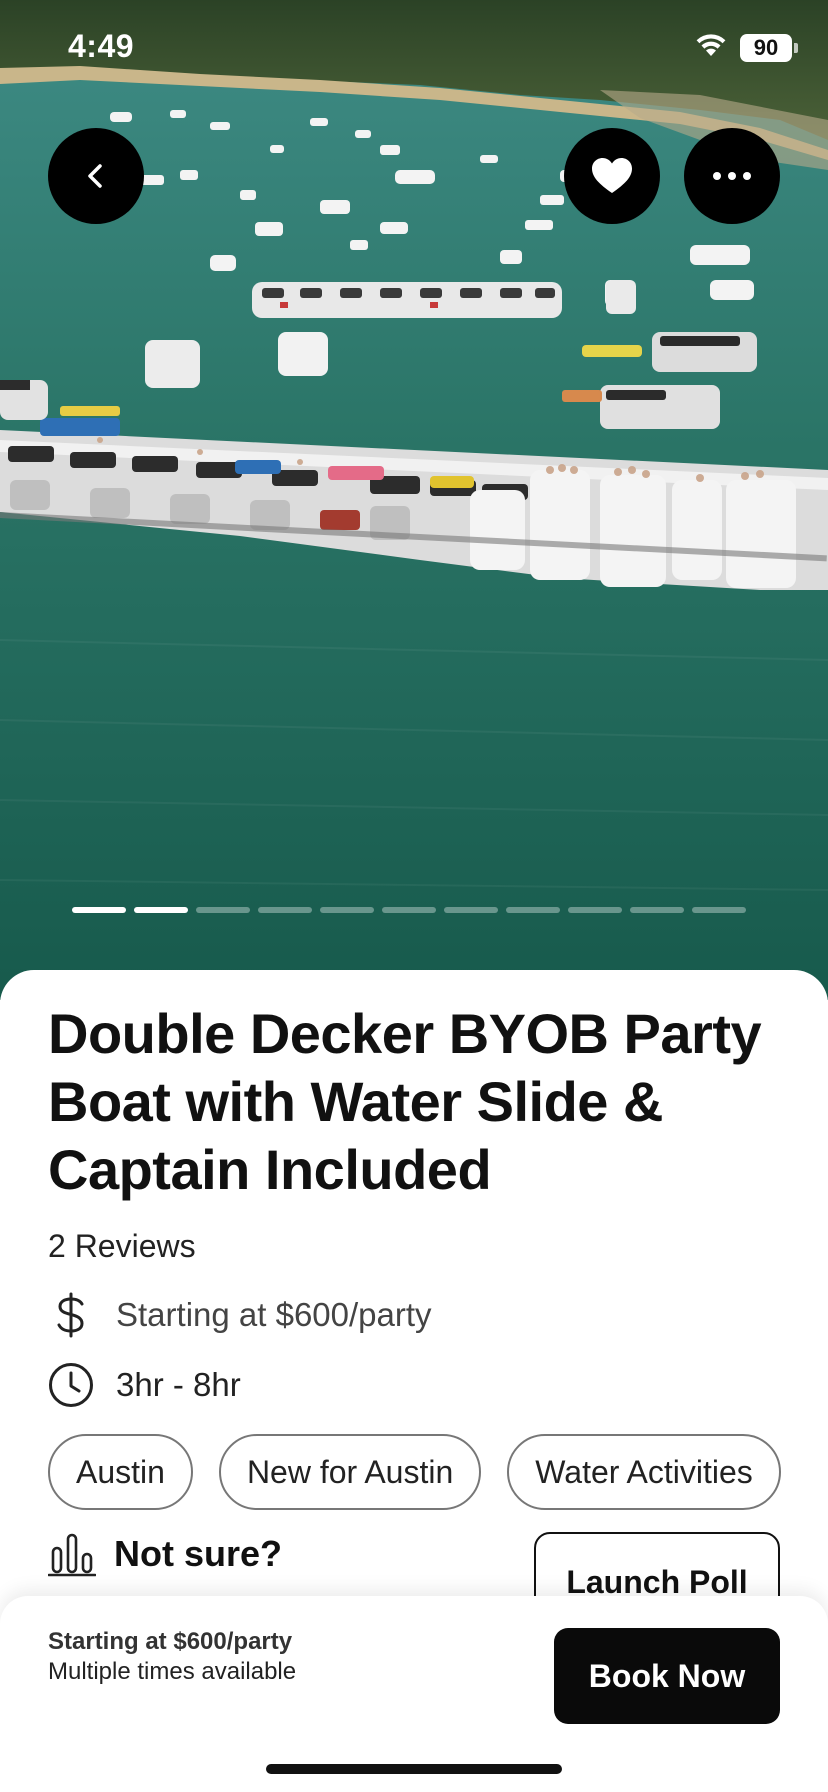 The width and height of the screenshot is (828, 1792). Describe the element at coordinates (711, 47) in the screenshot. I see `wifi-icon` at that location.